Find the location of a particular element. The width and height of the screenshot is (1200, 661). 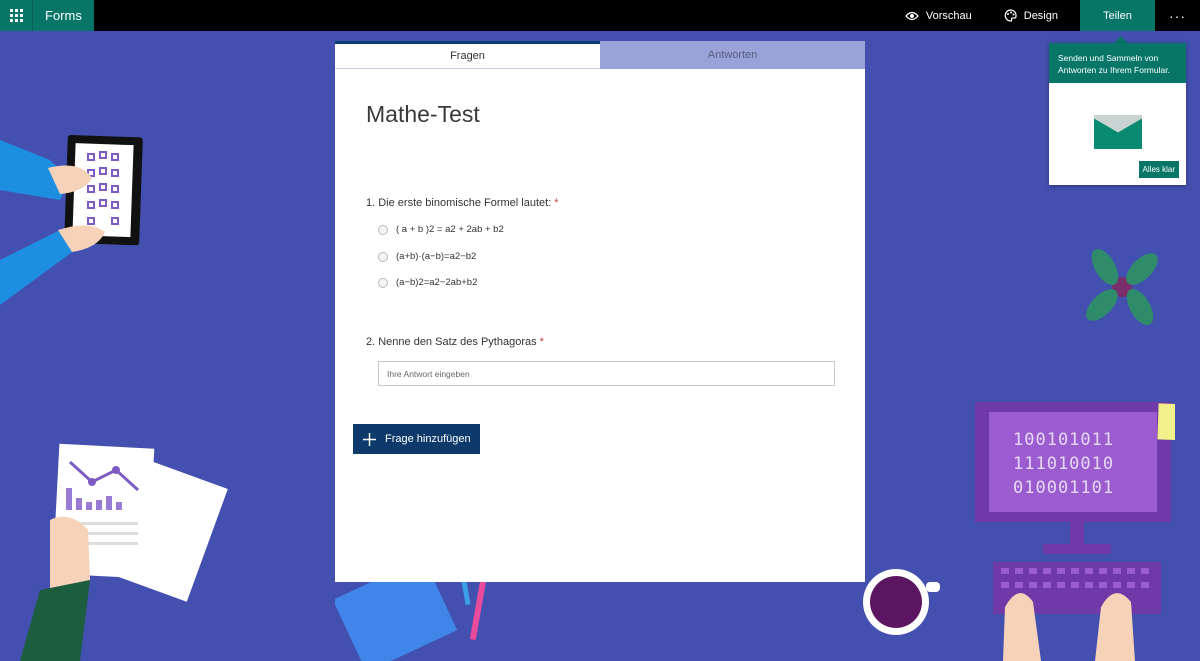

popover-arrow is located at coordinates (1121, 39).